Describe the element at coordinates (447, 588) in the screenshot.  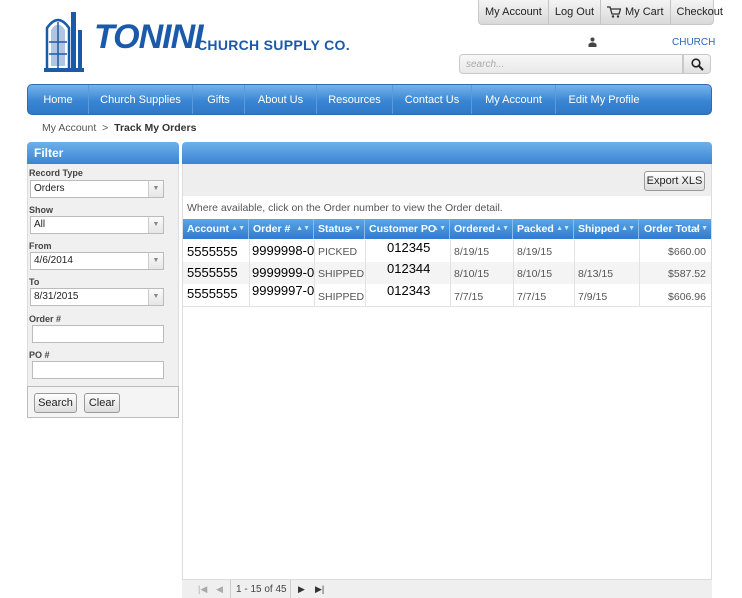
I see `grid-pager: |◀ ◀ 1 - 15 of 45 ▶ ▶|` at that location.